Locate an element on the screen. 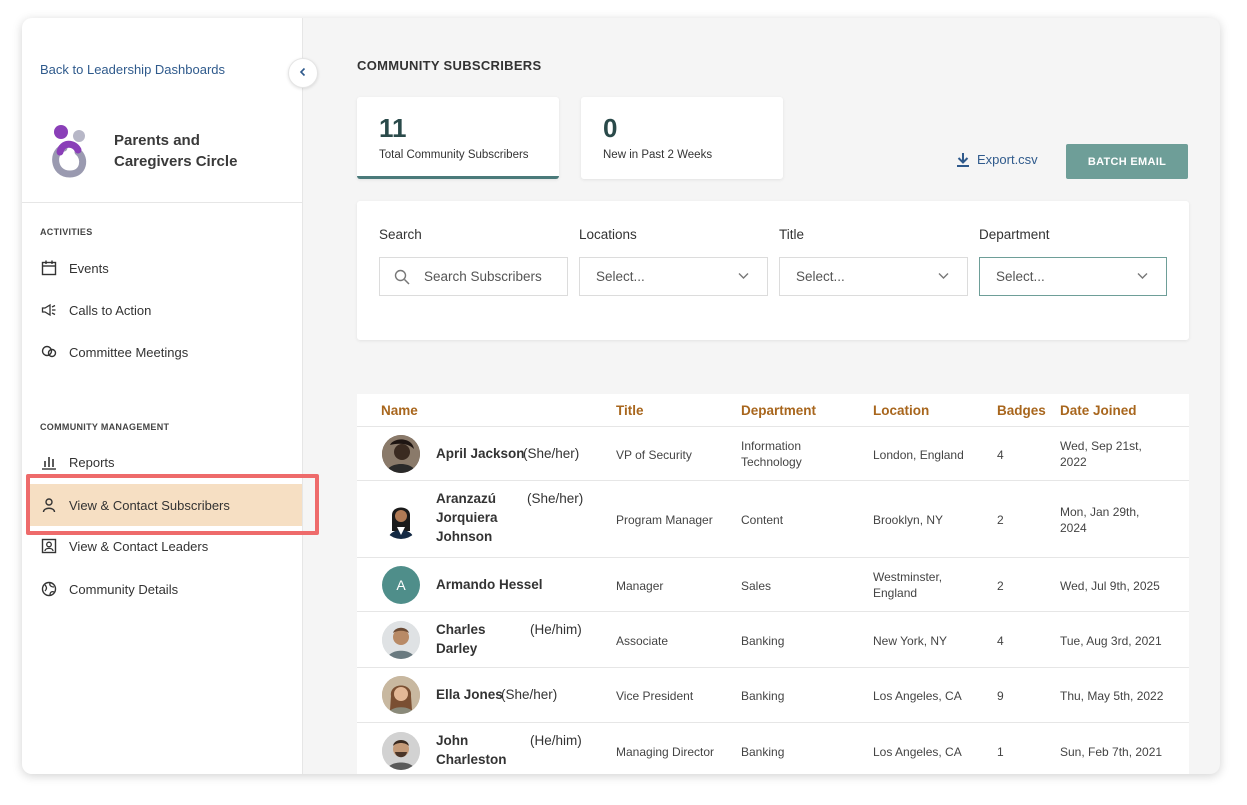 The image size is (1247, 805). subscriber-date-joined: Thu, May 5th, 2022 is located at coordinates (1112, 696).